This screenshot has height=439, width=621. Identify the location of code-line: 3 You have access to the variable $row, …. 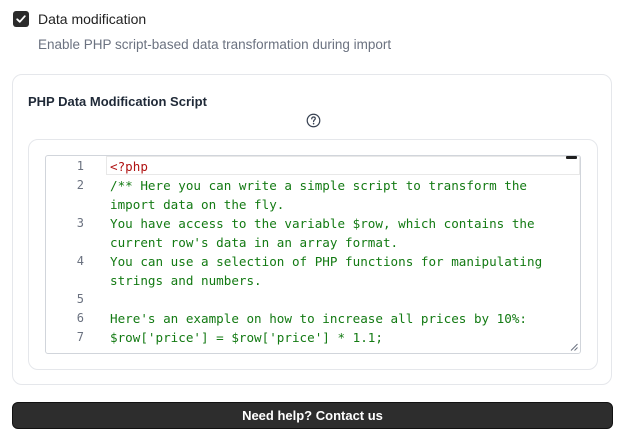
(294, 233).